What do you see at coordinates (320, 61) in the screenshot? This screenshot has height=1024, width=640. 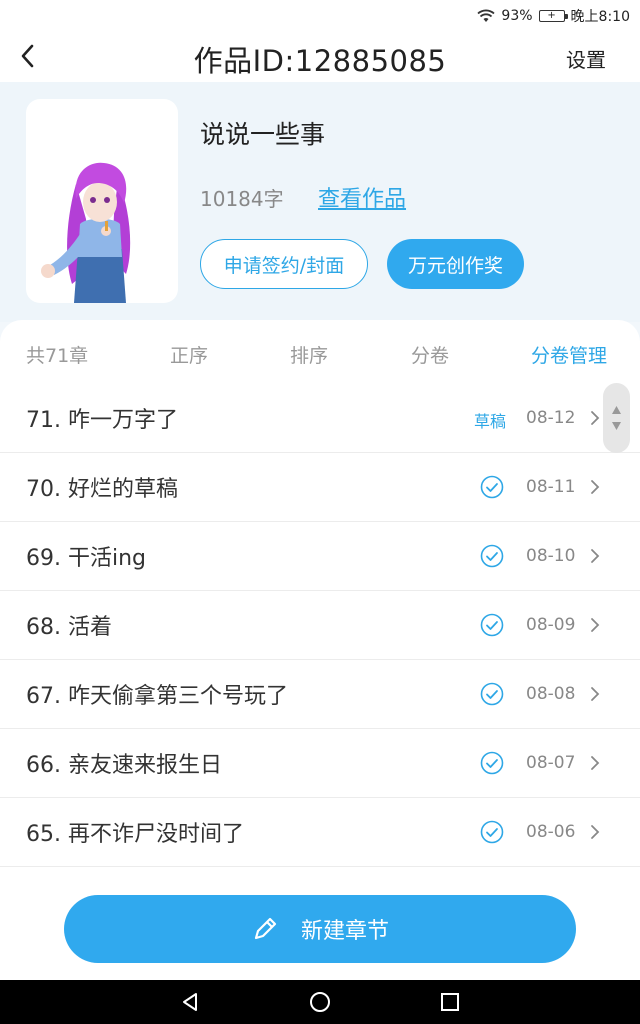 I see `page-title: 作品ID:12885085` at bounding box center [320, 61].